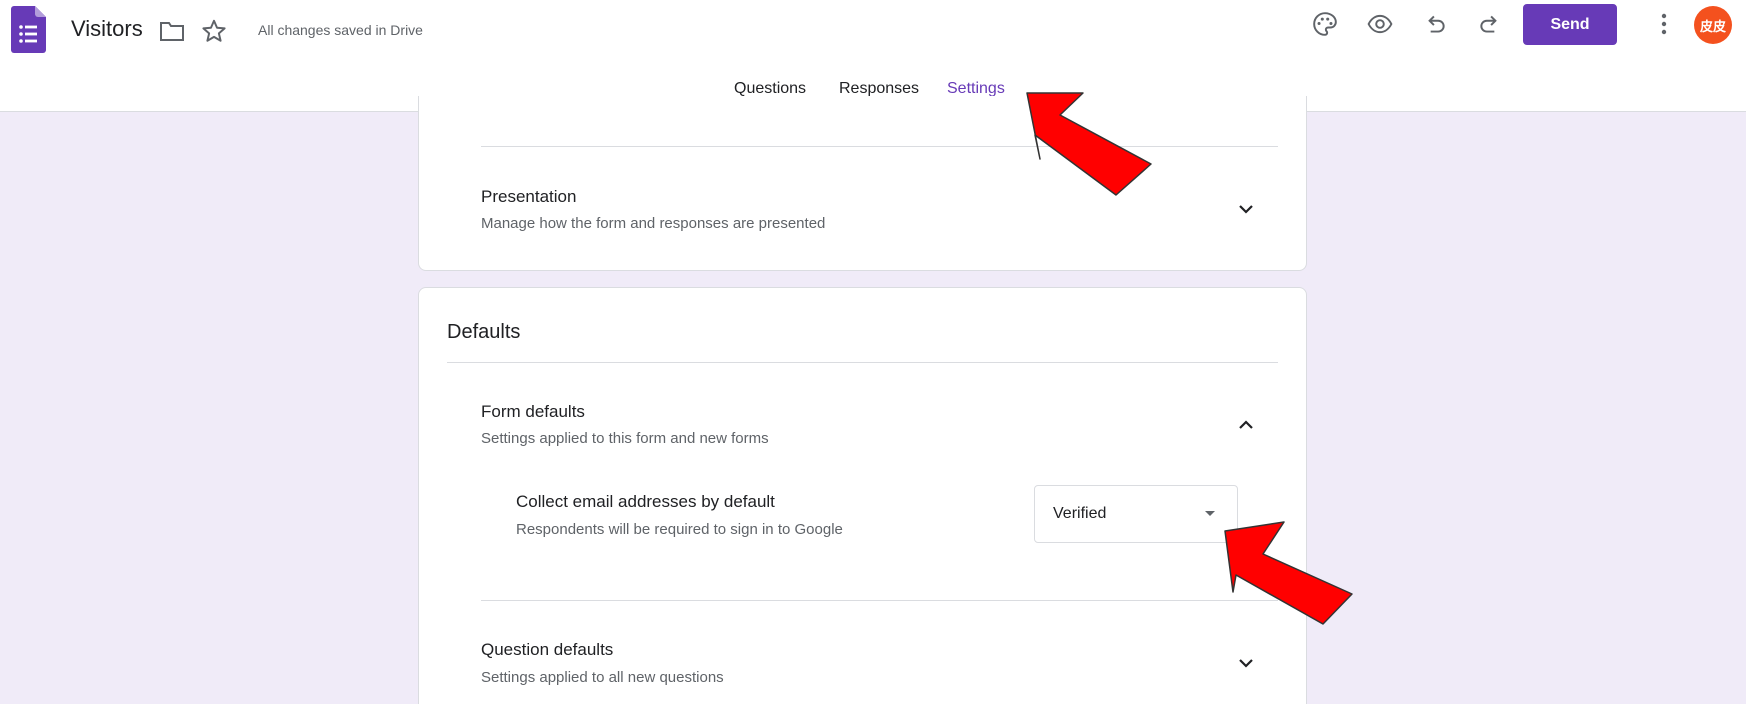 The height and width of the screenshot is (704, 1746). I want to click on dropdown-value: Verified, so click(1080, 513).